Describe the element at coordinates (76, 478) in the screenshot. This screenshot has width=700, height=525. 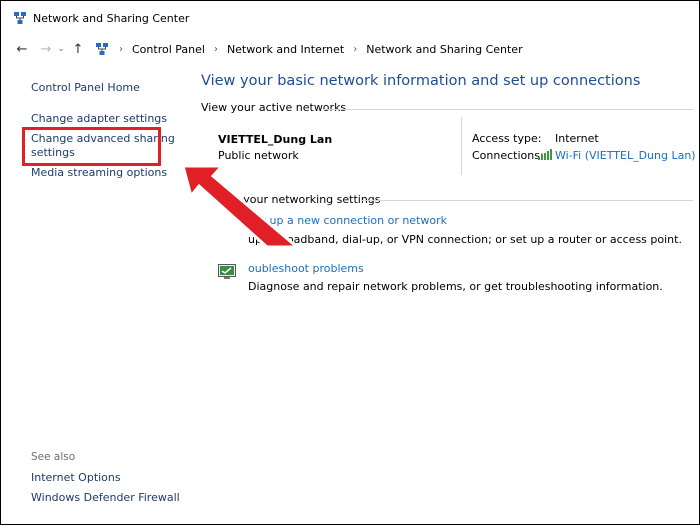
I see `internet-options-link: Internet Options` at that location.